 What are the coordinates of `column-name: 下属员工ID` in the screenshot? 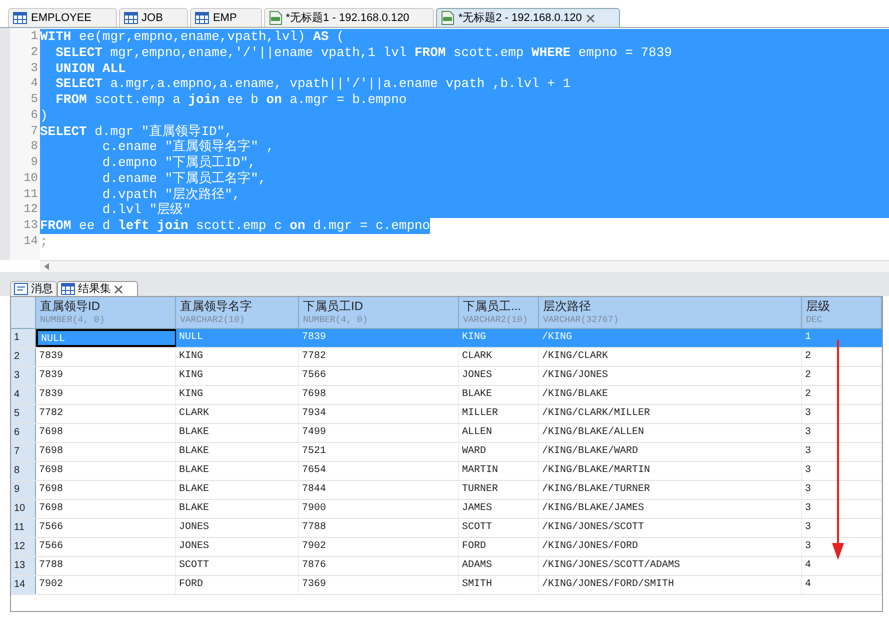 It's located at (333, 306).